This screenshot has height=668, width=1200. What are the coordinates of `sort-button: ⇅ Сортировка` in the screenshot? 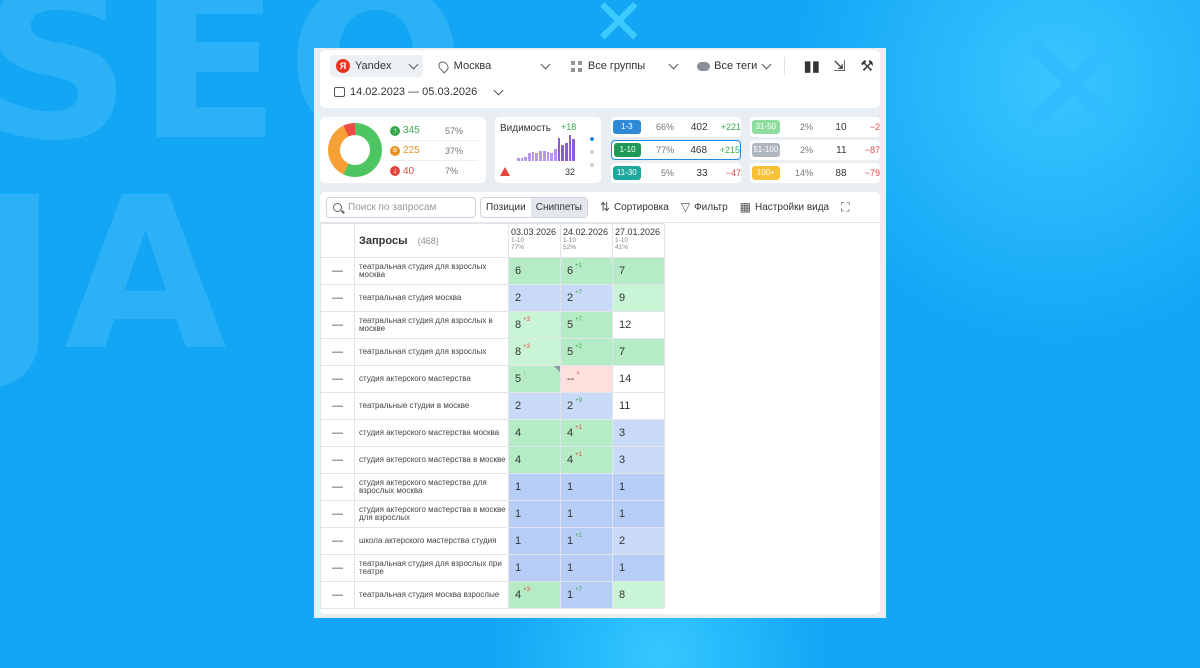 It's located at (634, 207).